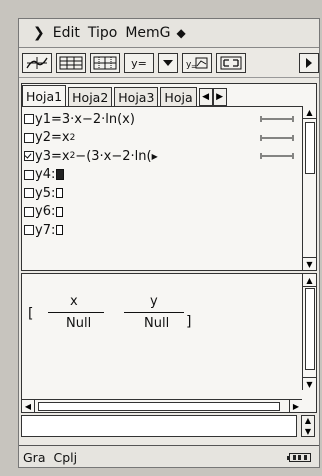 This screenshot has height=476, width=322. What do you see at coordinates (154, 156) in the screenshot?
I see `overflow-arrow-icon: ▶` at bounding box center [154, 156].